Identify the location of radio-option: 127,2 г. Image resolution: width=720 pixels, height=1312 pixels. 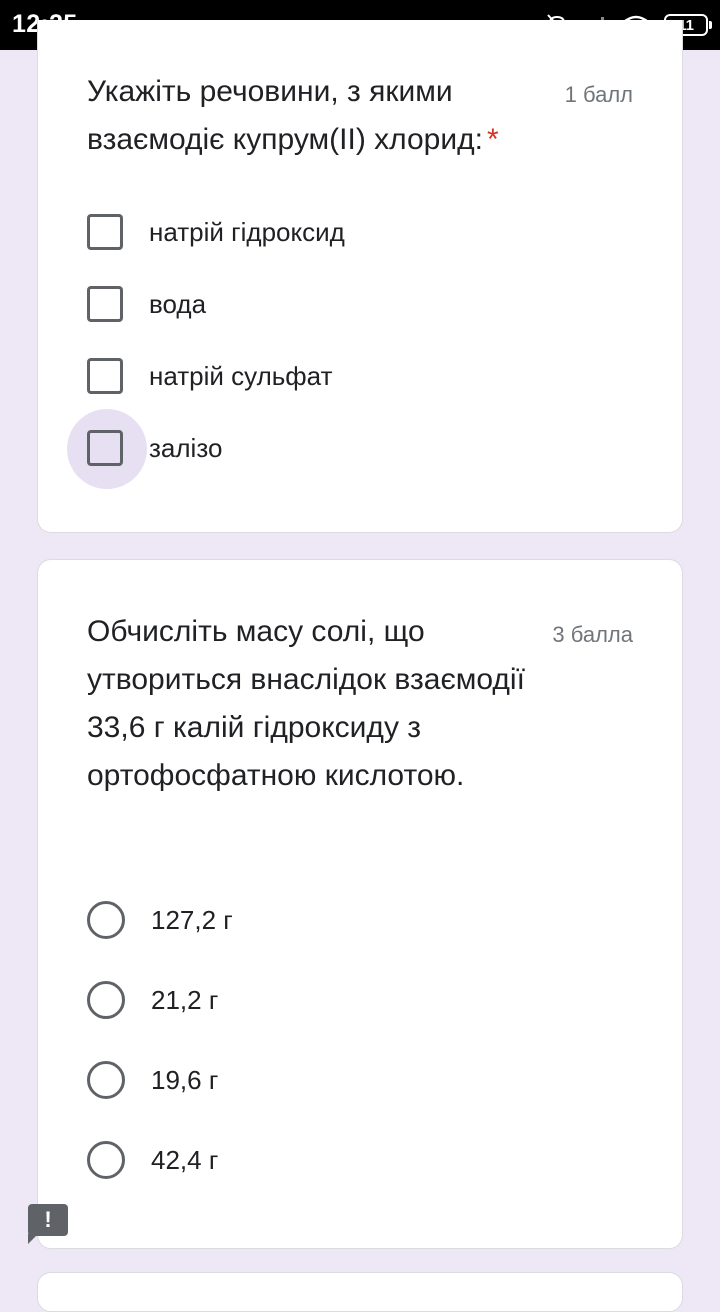
(160, 920).